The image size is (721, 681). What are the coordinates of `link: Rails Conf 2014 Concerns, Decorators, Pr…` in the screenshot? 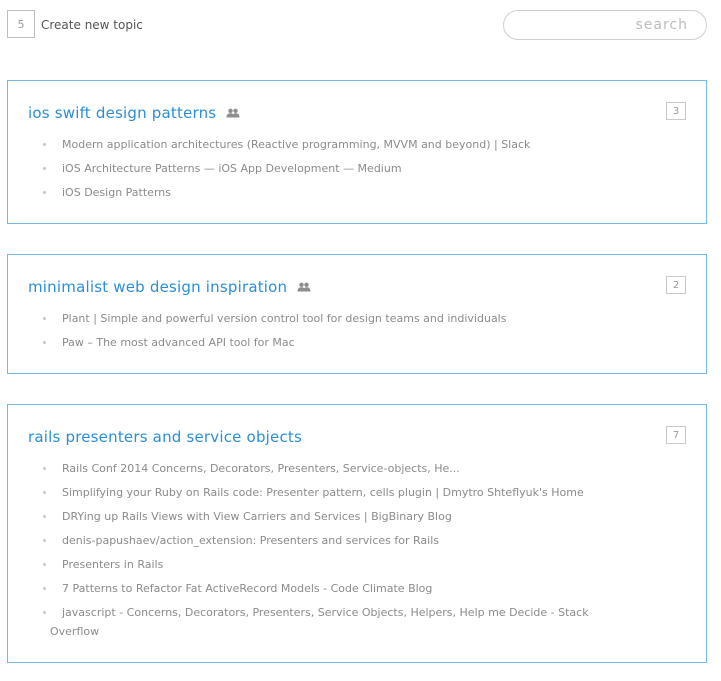 It's located at (261, 468).